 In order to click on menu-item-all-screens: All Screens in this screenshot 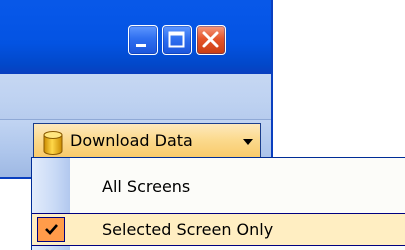, I will do `click(218, 187)`.